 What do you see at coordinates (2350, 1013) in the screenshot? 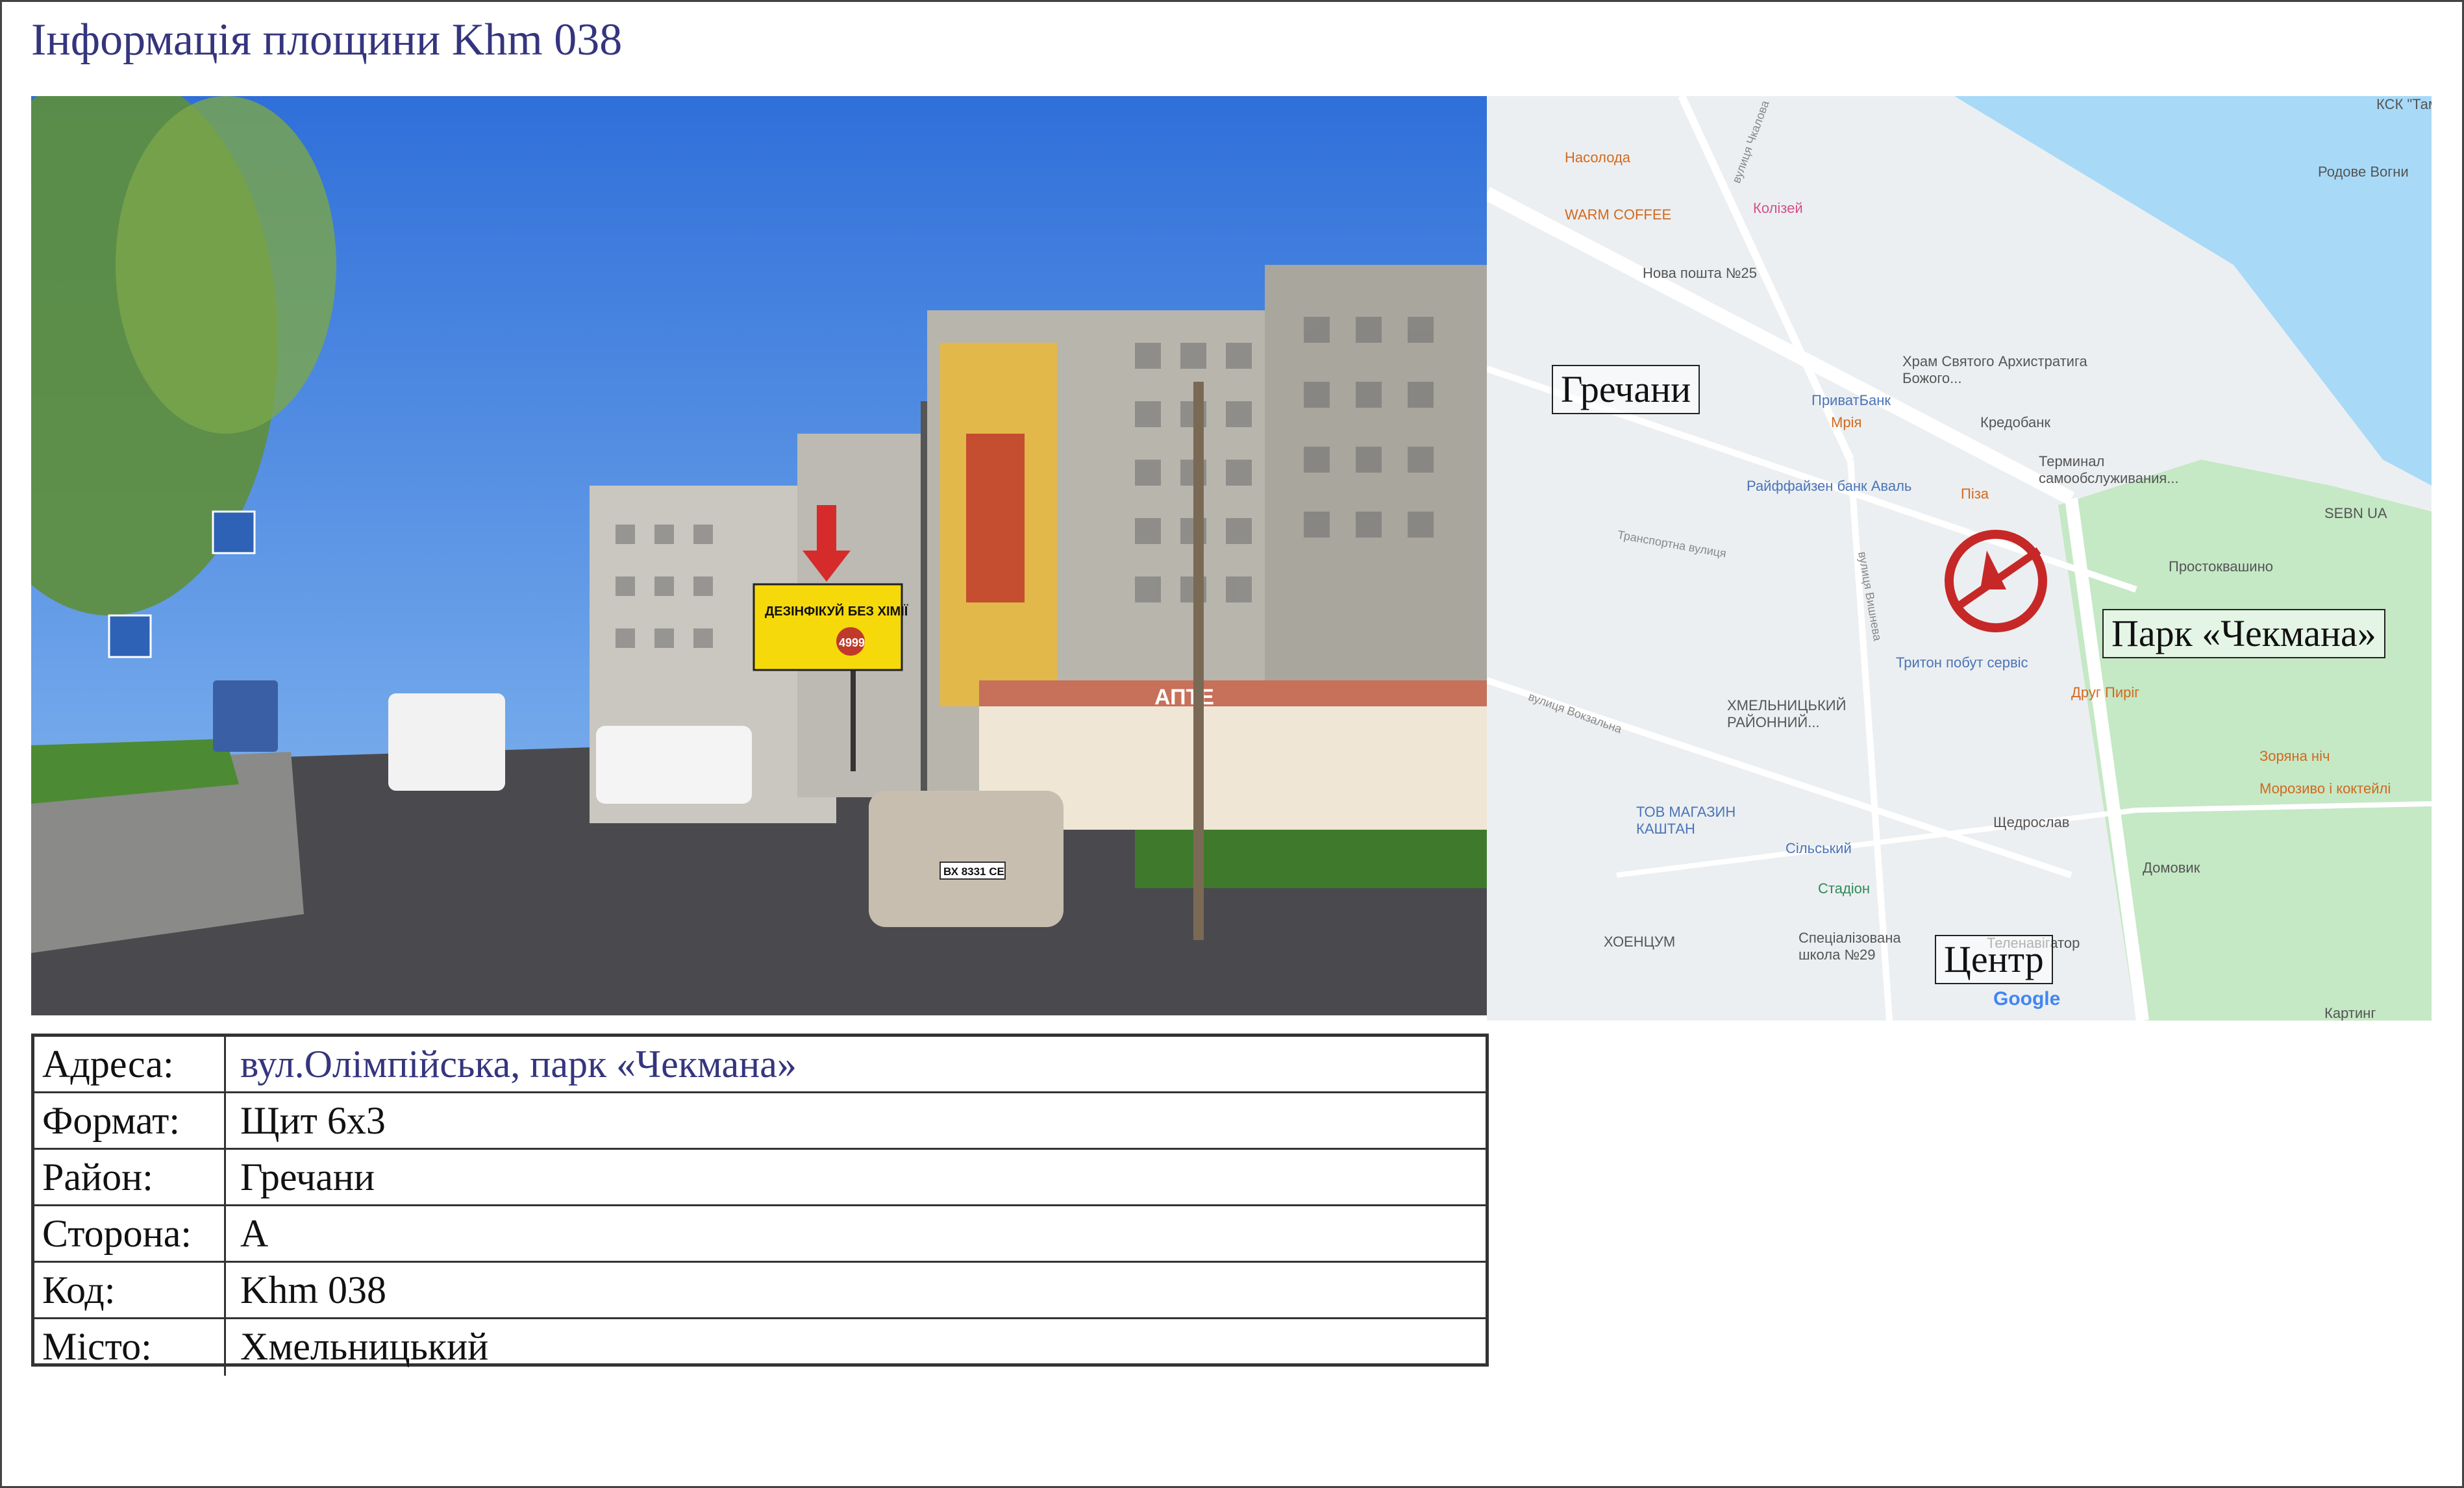
I see `map-label: Картинг` at bounding box center [2350, 1013].